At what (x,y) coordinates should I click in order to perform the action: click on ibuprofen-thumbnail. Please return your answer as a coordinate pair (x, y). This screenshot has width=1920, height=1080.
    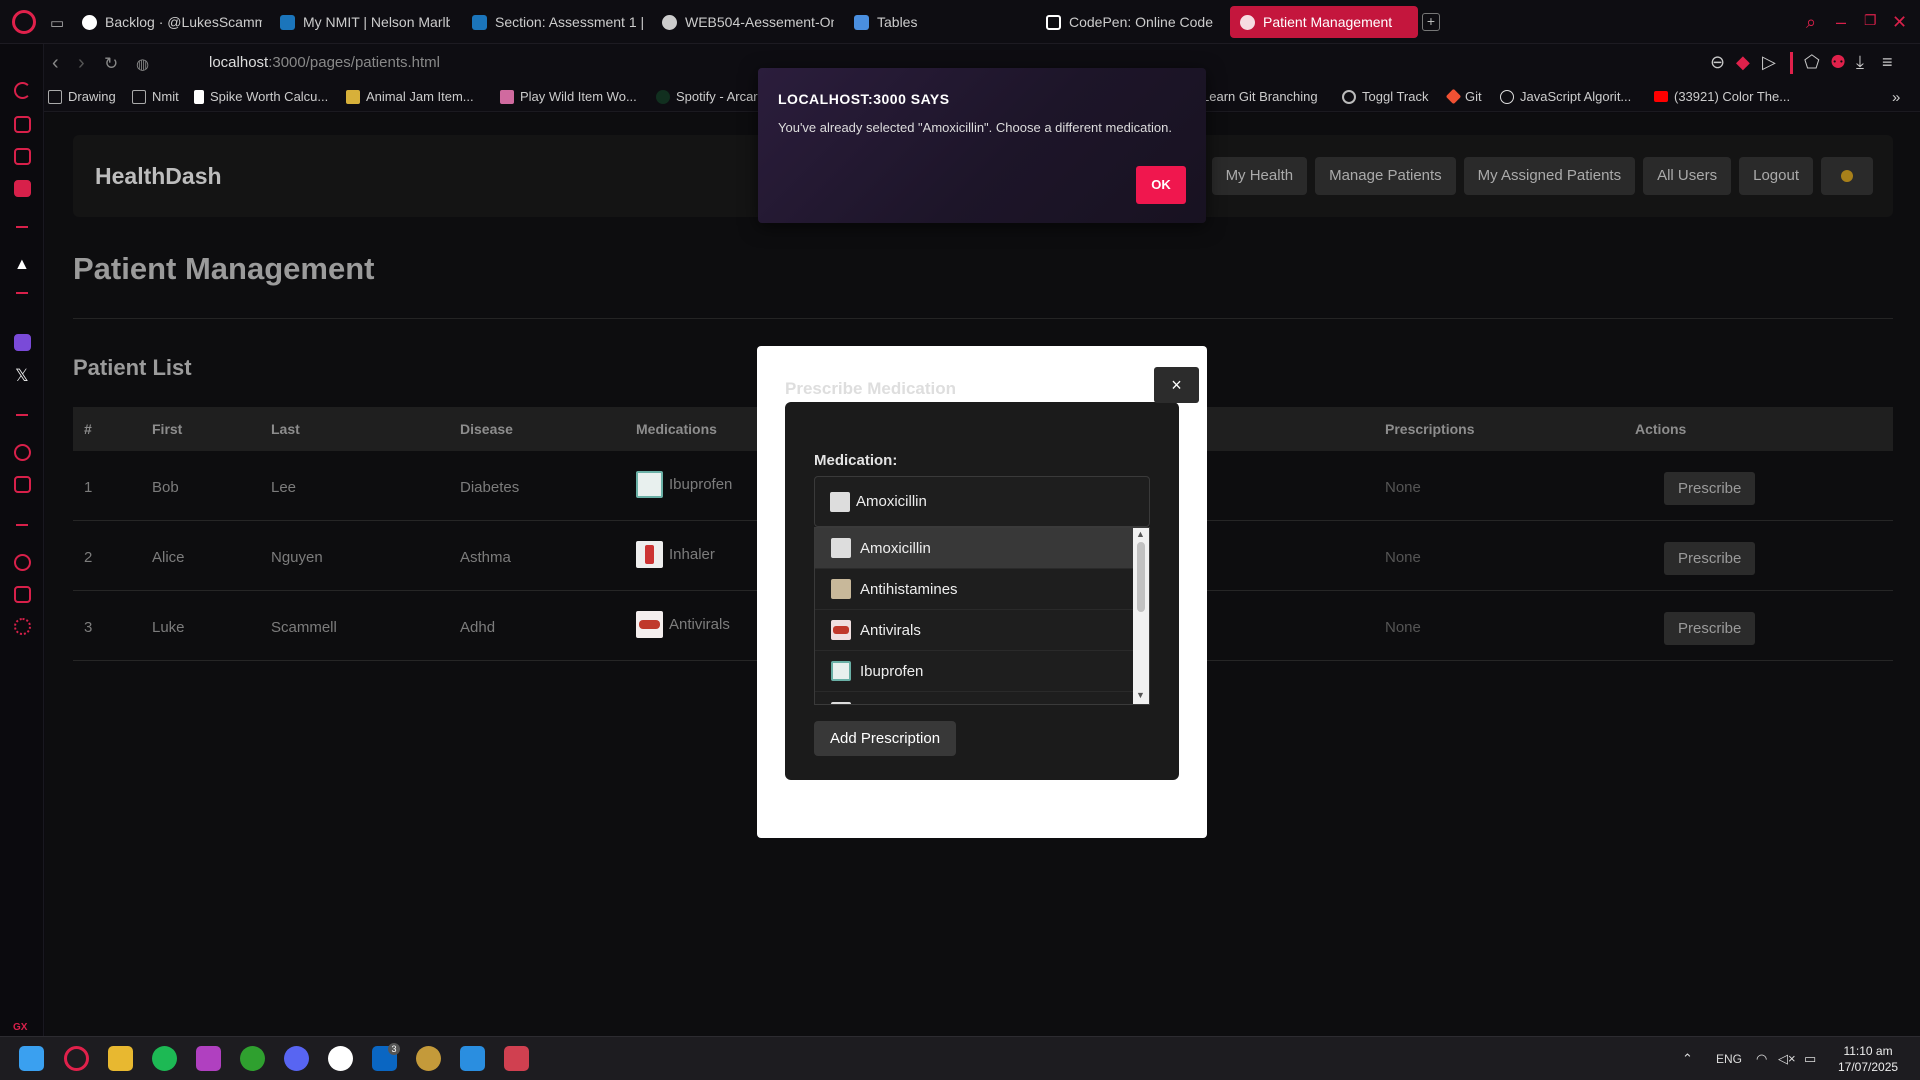
    Looking at the image, I should click on (649, 484).